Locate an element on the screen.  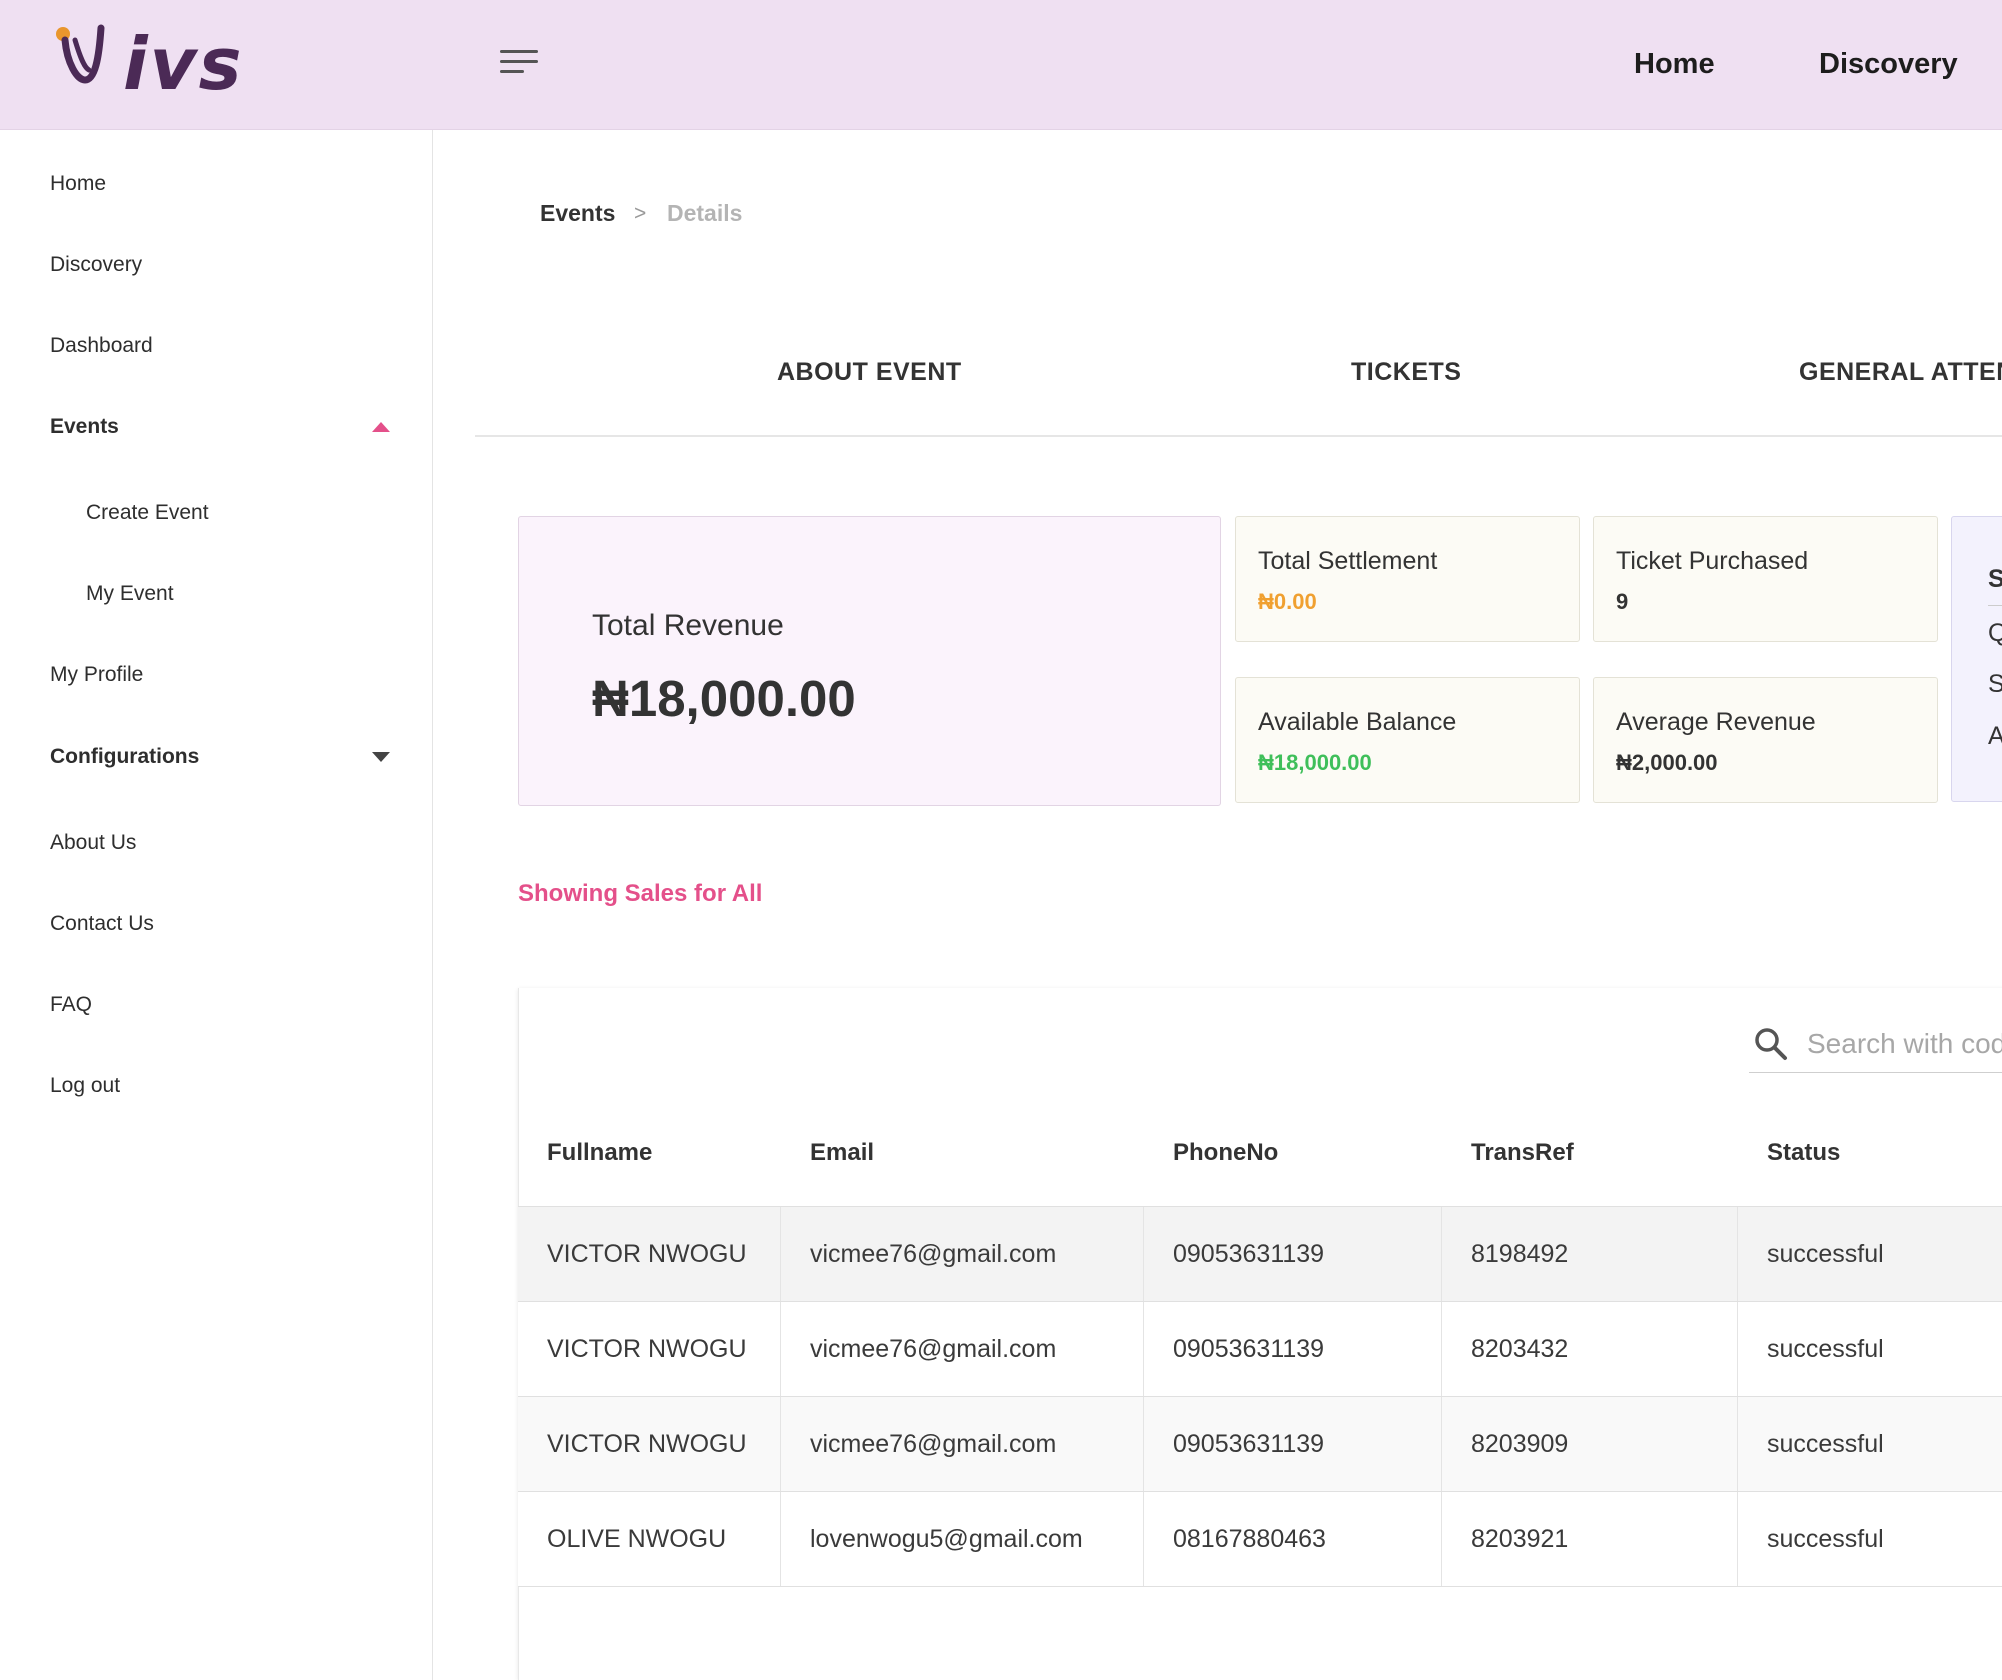
sidebar-item-home: Home is located at coordinates (220, 184).